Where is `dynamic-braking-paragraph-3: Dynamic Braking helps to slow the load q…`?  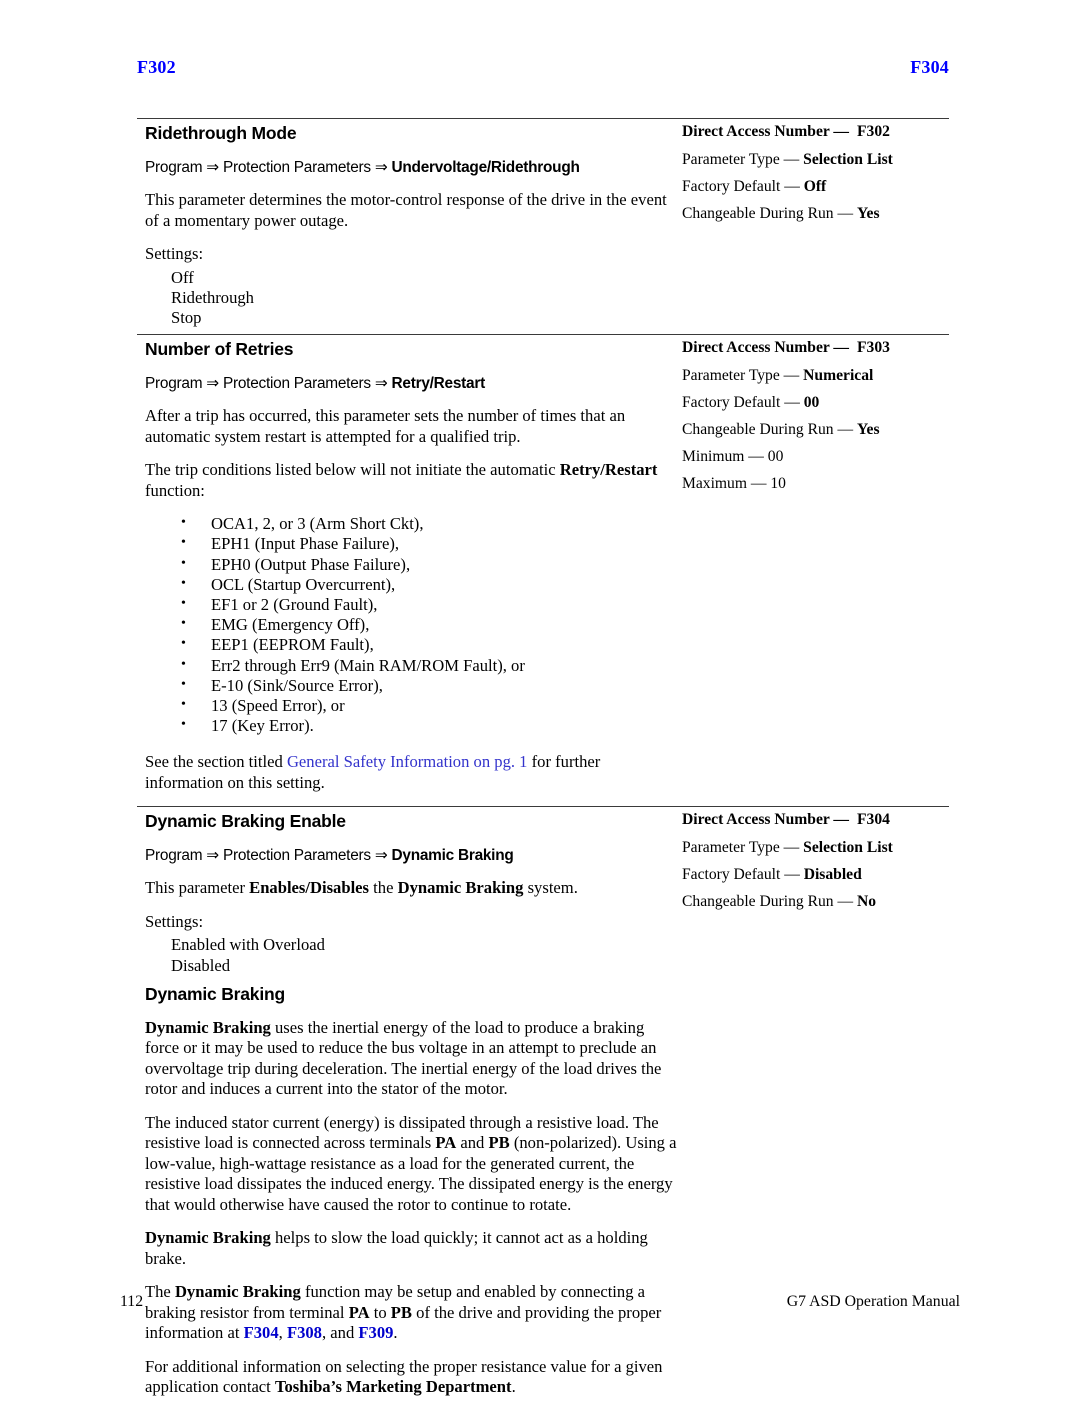 dynamic-braking-paragraph-3: Dynamic Braking helps to slow the load q… is located at coordinates (413, 1248).